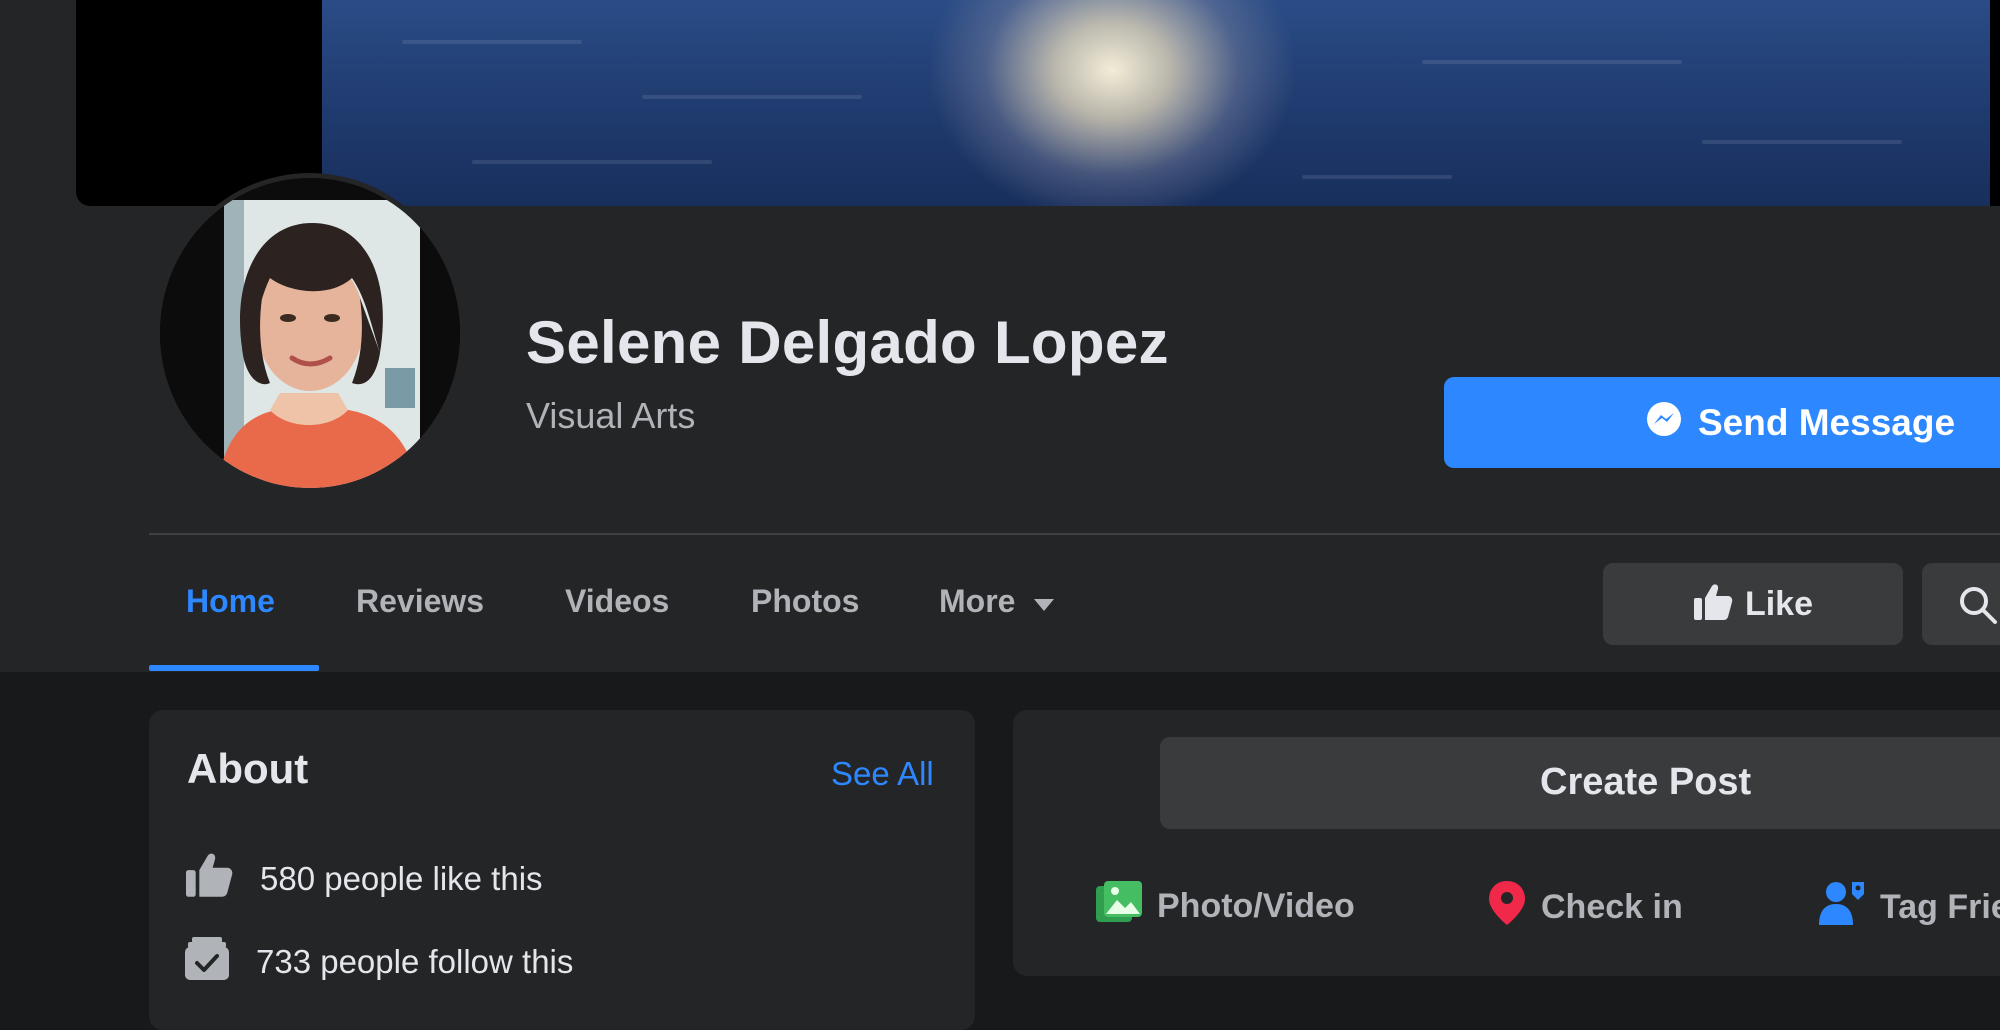 The image size is (2000, 1030). What do you see at coordinates (1612, 907) in the screenshot?
I see `check-in-label: Check in` at bounding box center [1612, 907].